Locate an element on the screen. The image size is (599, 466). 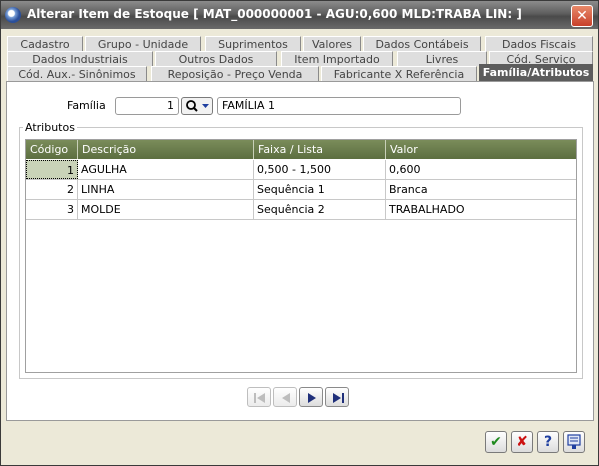
table-row: 3 MOLDE Sequência 2 TRABALHADO is located at coordinates (301, 210).